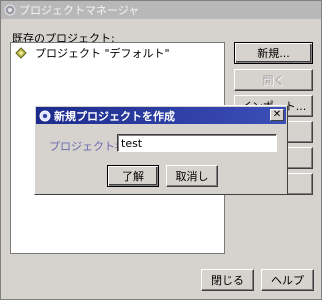 The width and height of the screenshot is (322, 300). I want to click on close-icon: ✕, so click(277, 115).